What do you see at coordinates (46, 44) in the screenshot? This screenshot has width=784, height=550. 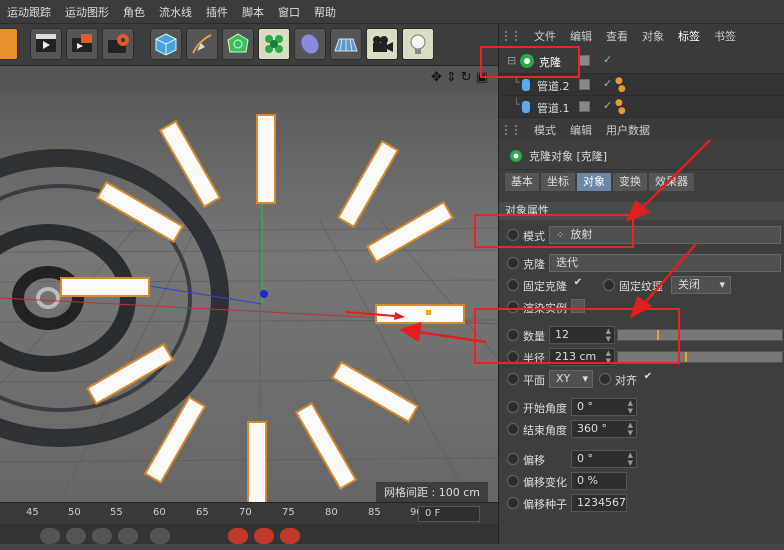 I see `render-view-icon` at bounding box center [46, 44].